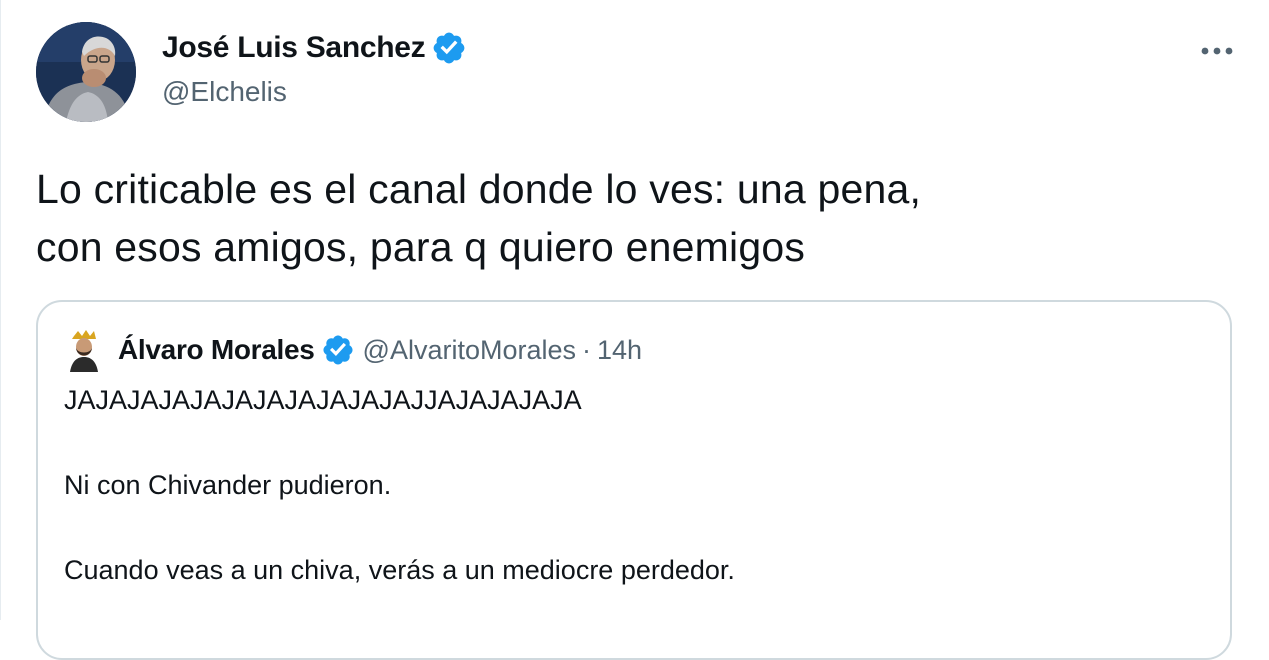 The image size is (1269, 660). Describe the element at coordinates (0, 310) in the screenshot. I see `page-left-border` at that location.